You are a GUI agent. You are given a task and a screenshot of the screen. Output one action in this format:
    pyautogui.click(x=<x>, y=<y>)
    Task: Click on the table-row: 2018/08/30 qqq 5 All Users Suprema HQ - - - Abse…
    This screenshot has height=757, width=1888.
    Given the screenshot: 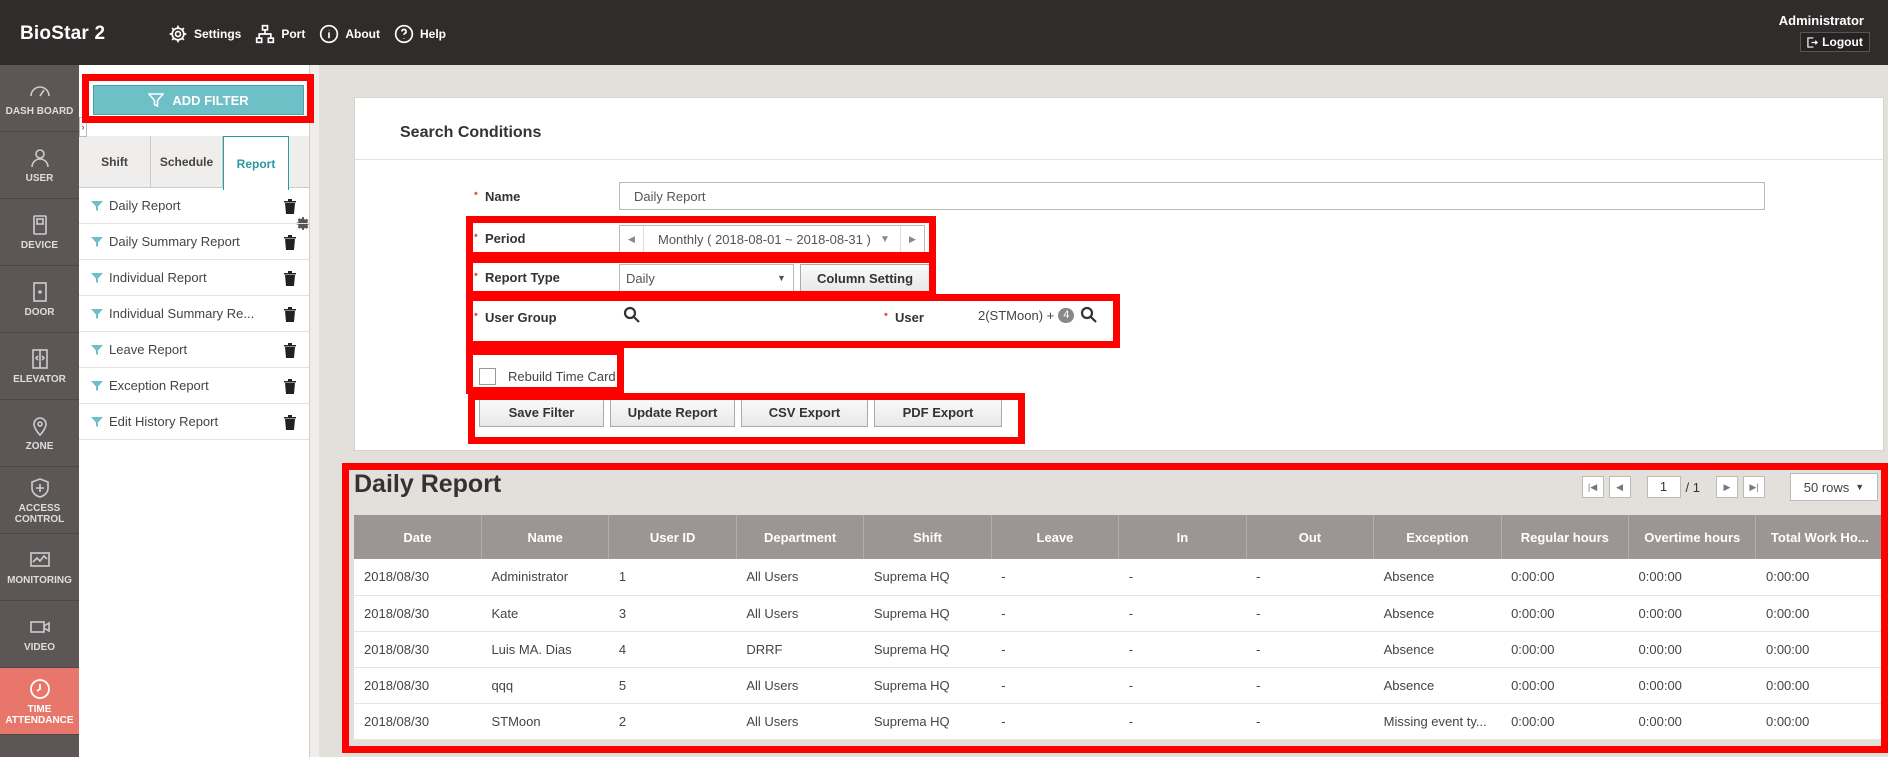 What is the action you would take?
    pyautogui.click(x=1119, y=685)
    